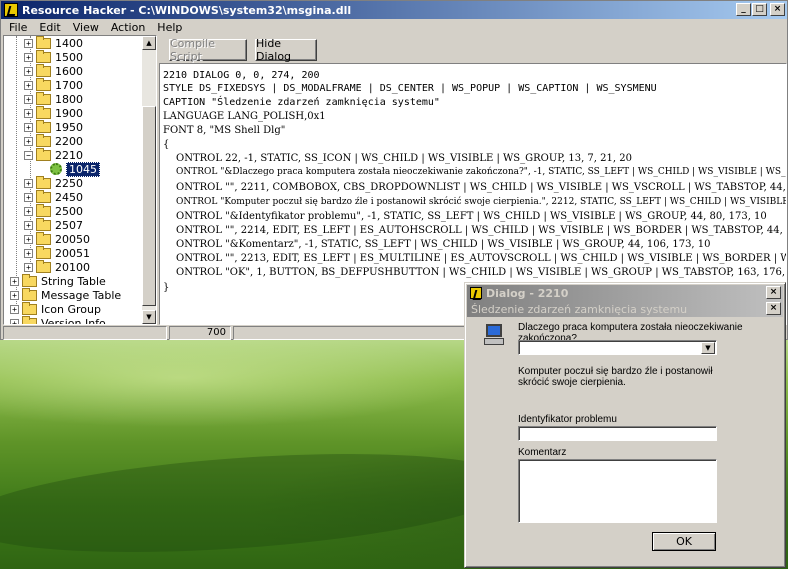 Image resolution: width=788 pixels, height=569 pixels. What do you see at coordinates (53, 154) in the screenshot?
I see `tree-item-2210: − 2210` at bounding box center [53, 154].